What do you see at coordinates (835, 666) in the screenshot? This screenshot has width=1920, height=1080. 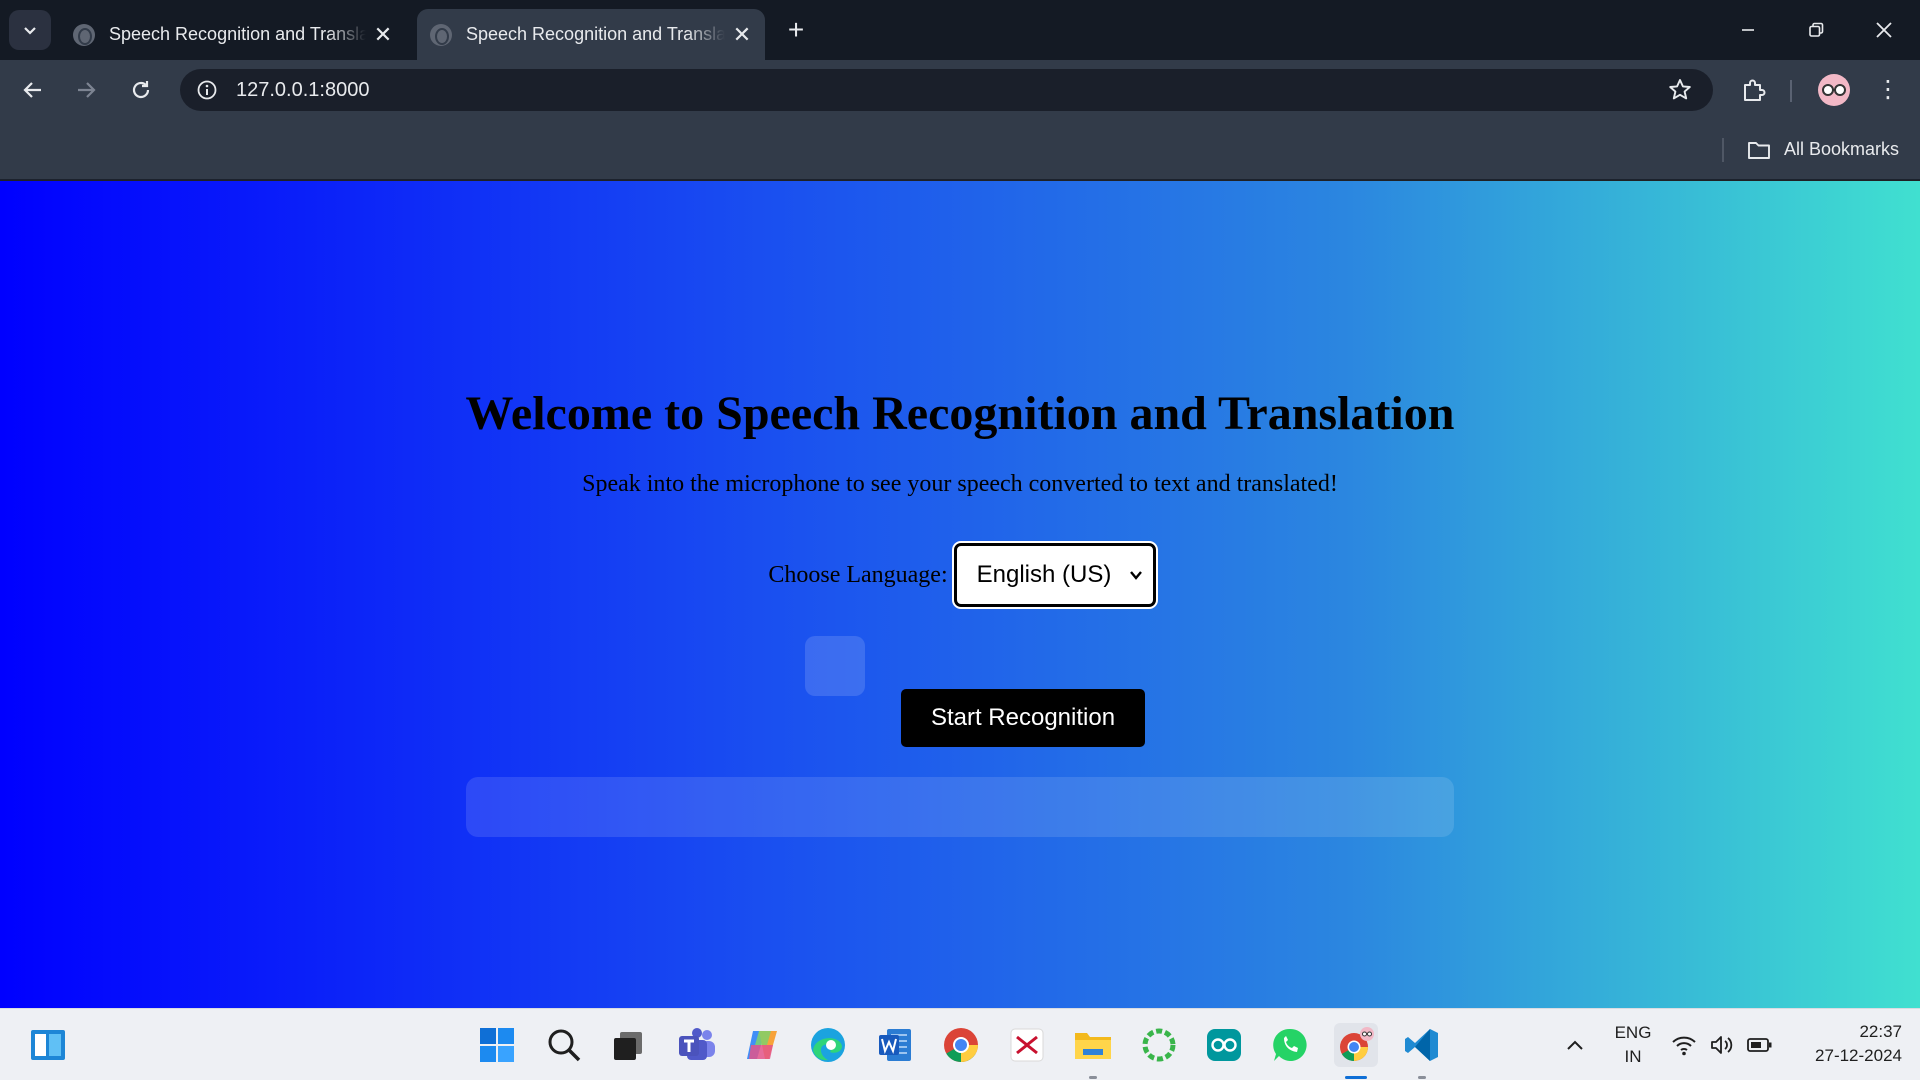 I see `mic-status-indicator` at bounding box center [835, 666].